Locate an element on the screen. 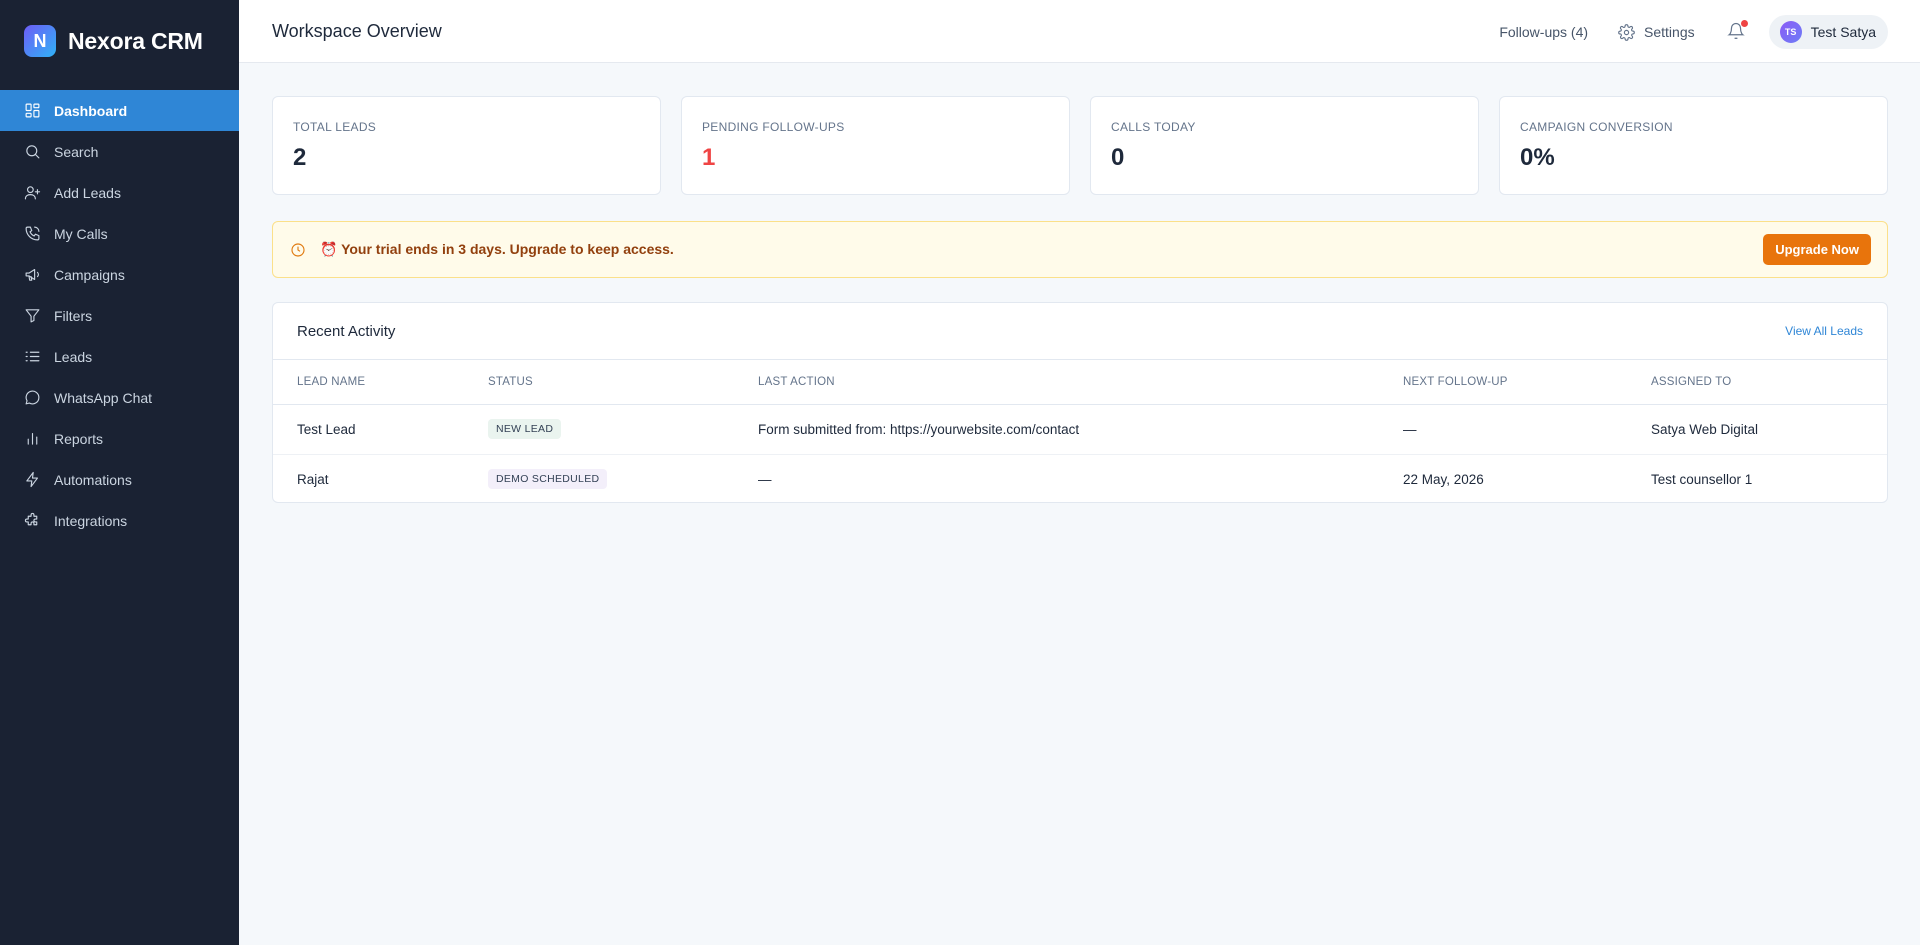 This screenshot has height=945, width=1920. sidebar-item-reports: Reports is located at coordinates (119, 438).